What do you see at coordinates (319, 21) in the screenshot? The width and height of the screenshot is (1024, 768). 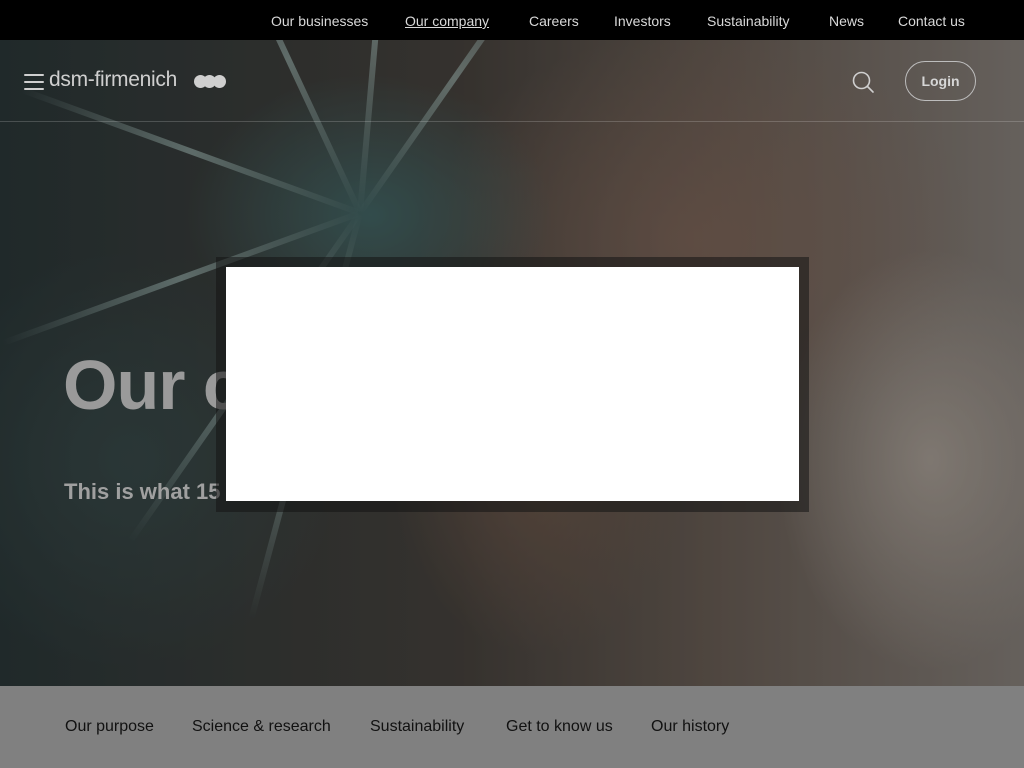 I see `topnav-our-businesses: Our businesses` at bounding box center [319, 21].